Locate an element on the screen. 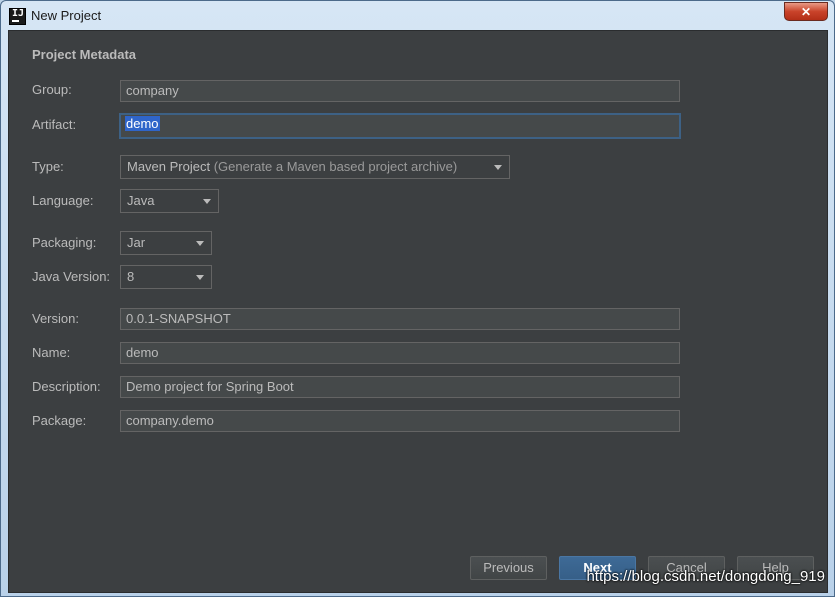 This screenshot has height=597, width=835. previous-button: Previous is located at coordinates (508, 568).